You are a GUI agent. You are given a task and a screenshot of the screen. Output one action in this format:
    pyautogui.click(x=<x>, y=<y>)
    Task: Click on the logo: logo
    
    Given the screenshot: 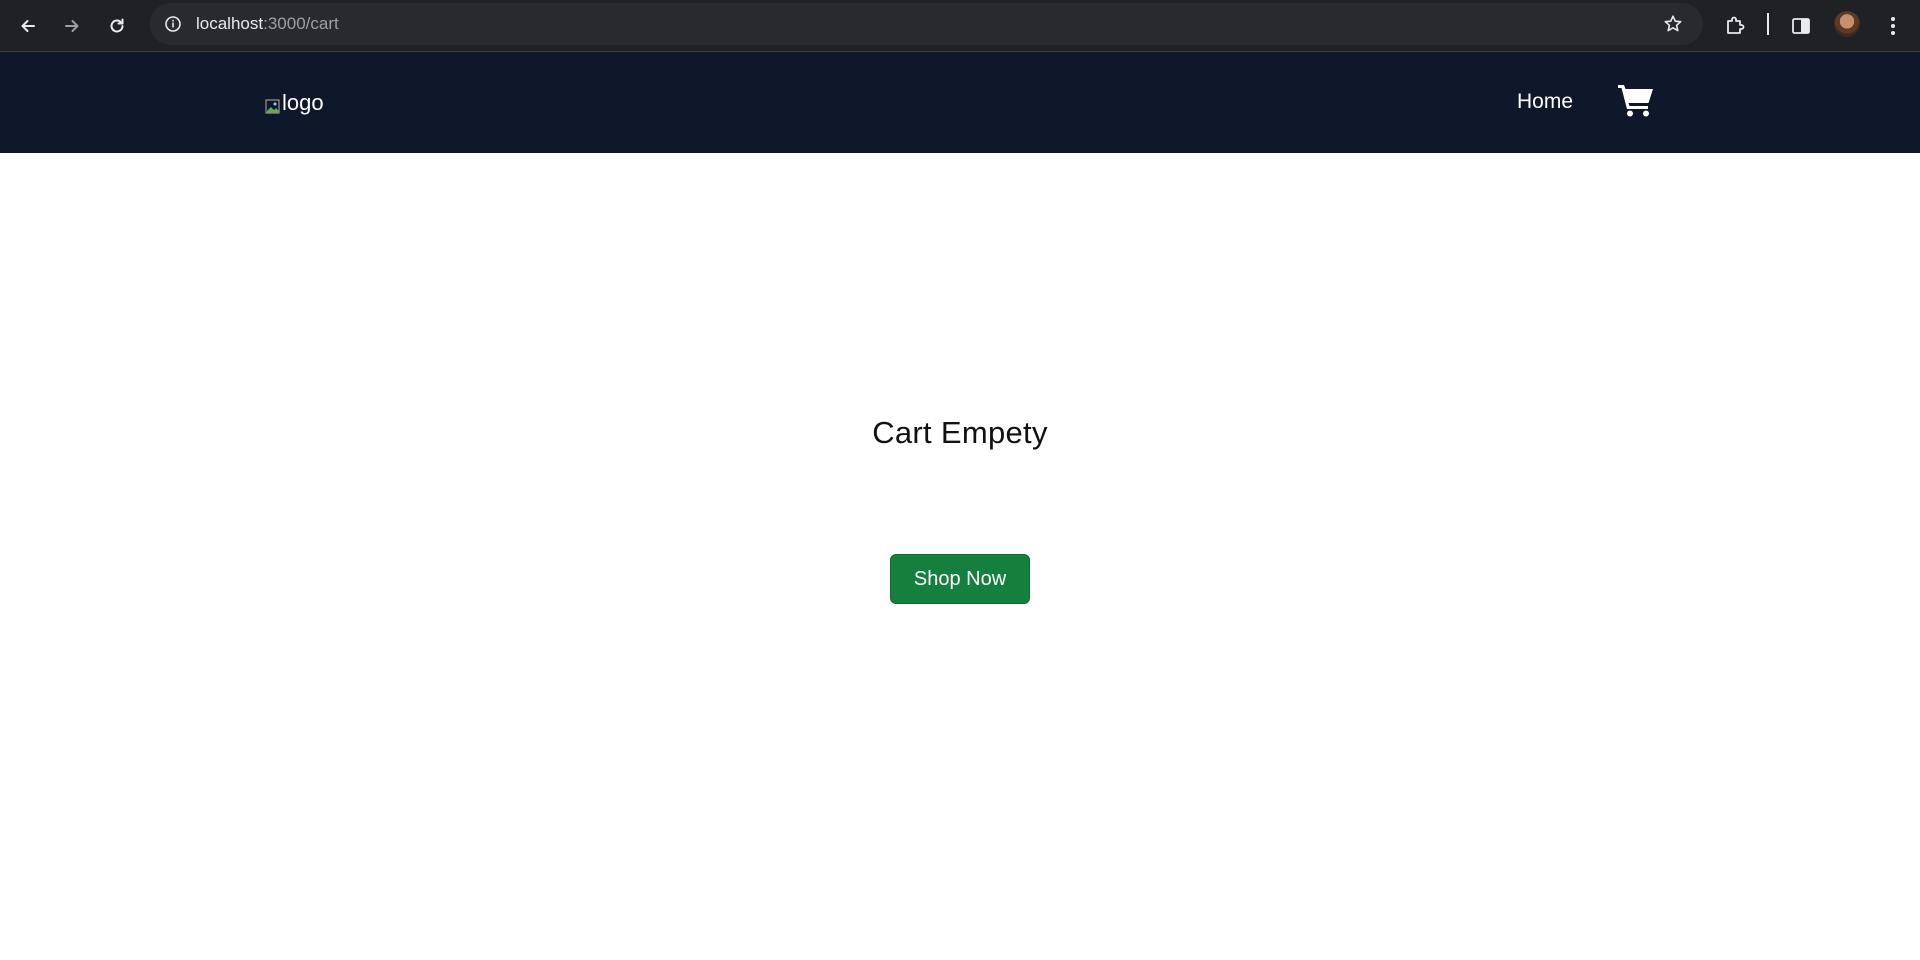 What is the action you would take?
    pyautogui.click(x=294, y=103)
    